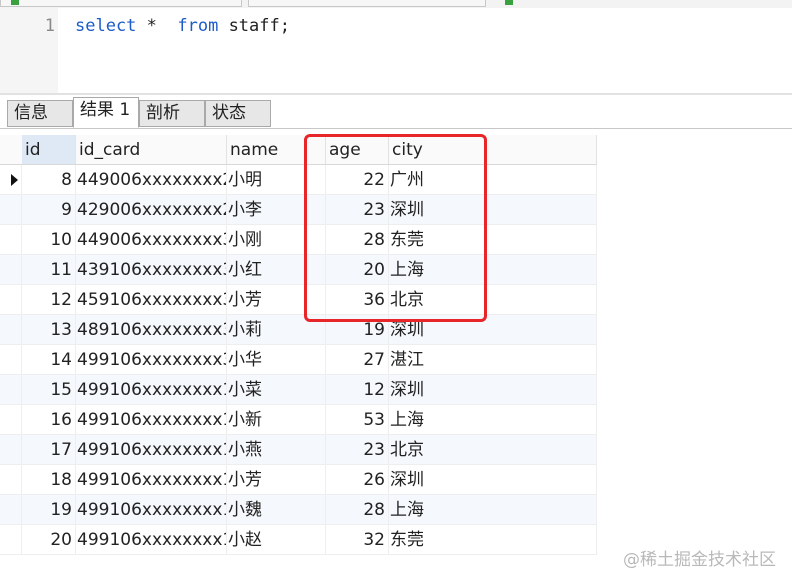  Describe the element at coordinates (276, 510) in the screenshot. I see `cell-name: 小魏` at that location.